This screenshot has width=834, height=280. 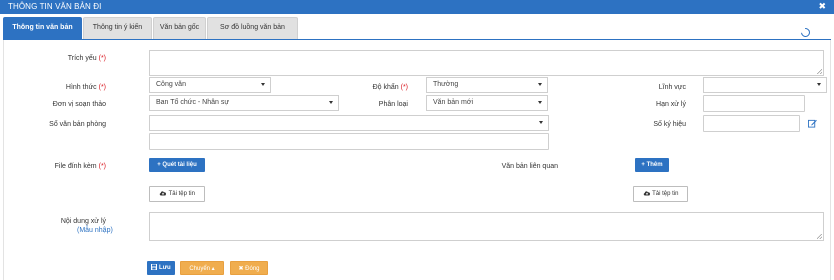 What do you see at coordinates (55, 6) in the screenshot?
I see `dialog-title: THÔNG TIN VĂN BẢN ĐI` at bounding box center [55, 6].